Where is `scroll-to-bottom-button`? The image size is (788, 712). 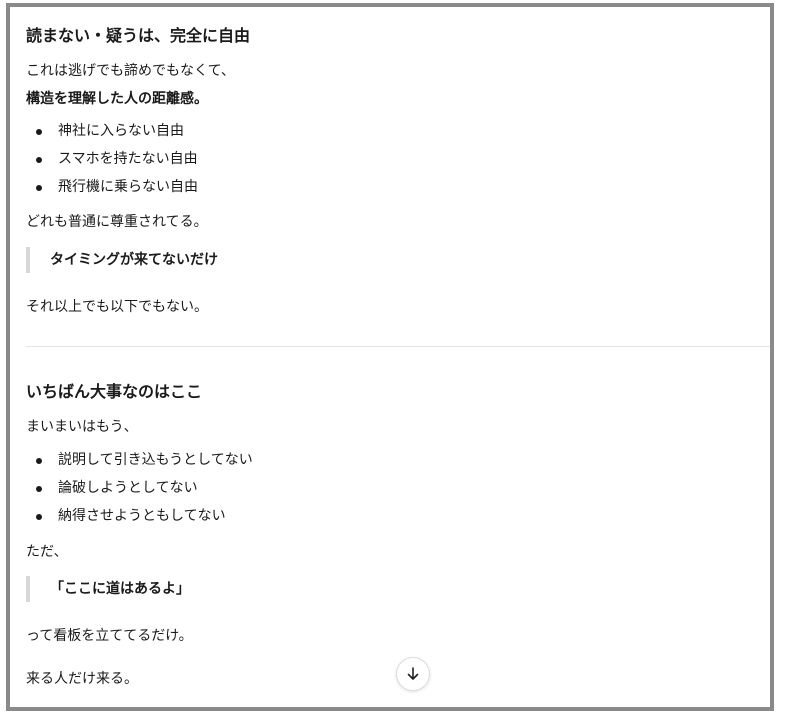 scroll-to-bottom-button is located at coordinates (413, 674).